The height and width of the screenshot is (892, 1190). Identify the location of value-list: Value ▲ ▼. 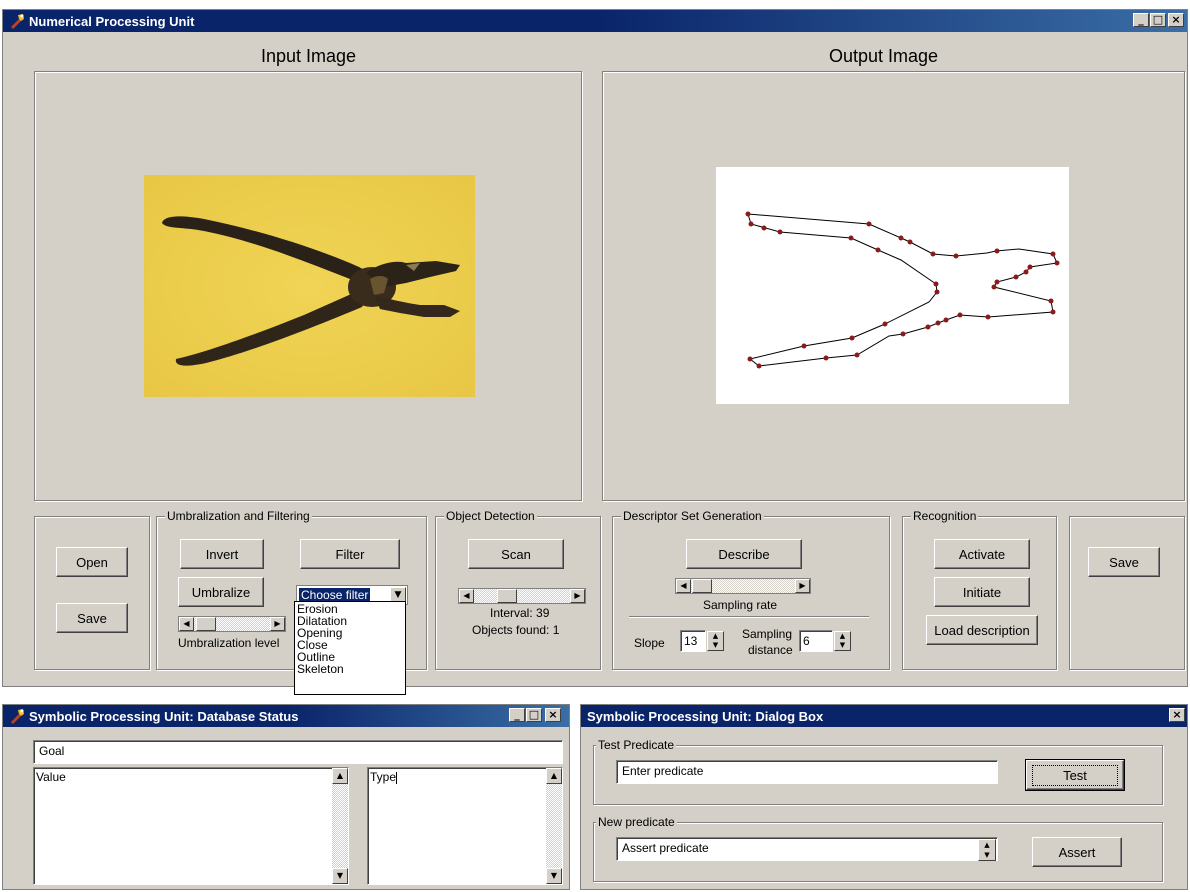
(191, 826).